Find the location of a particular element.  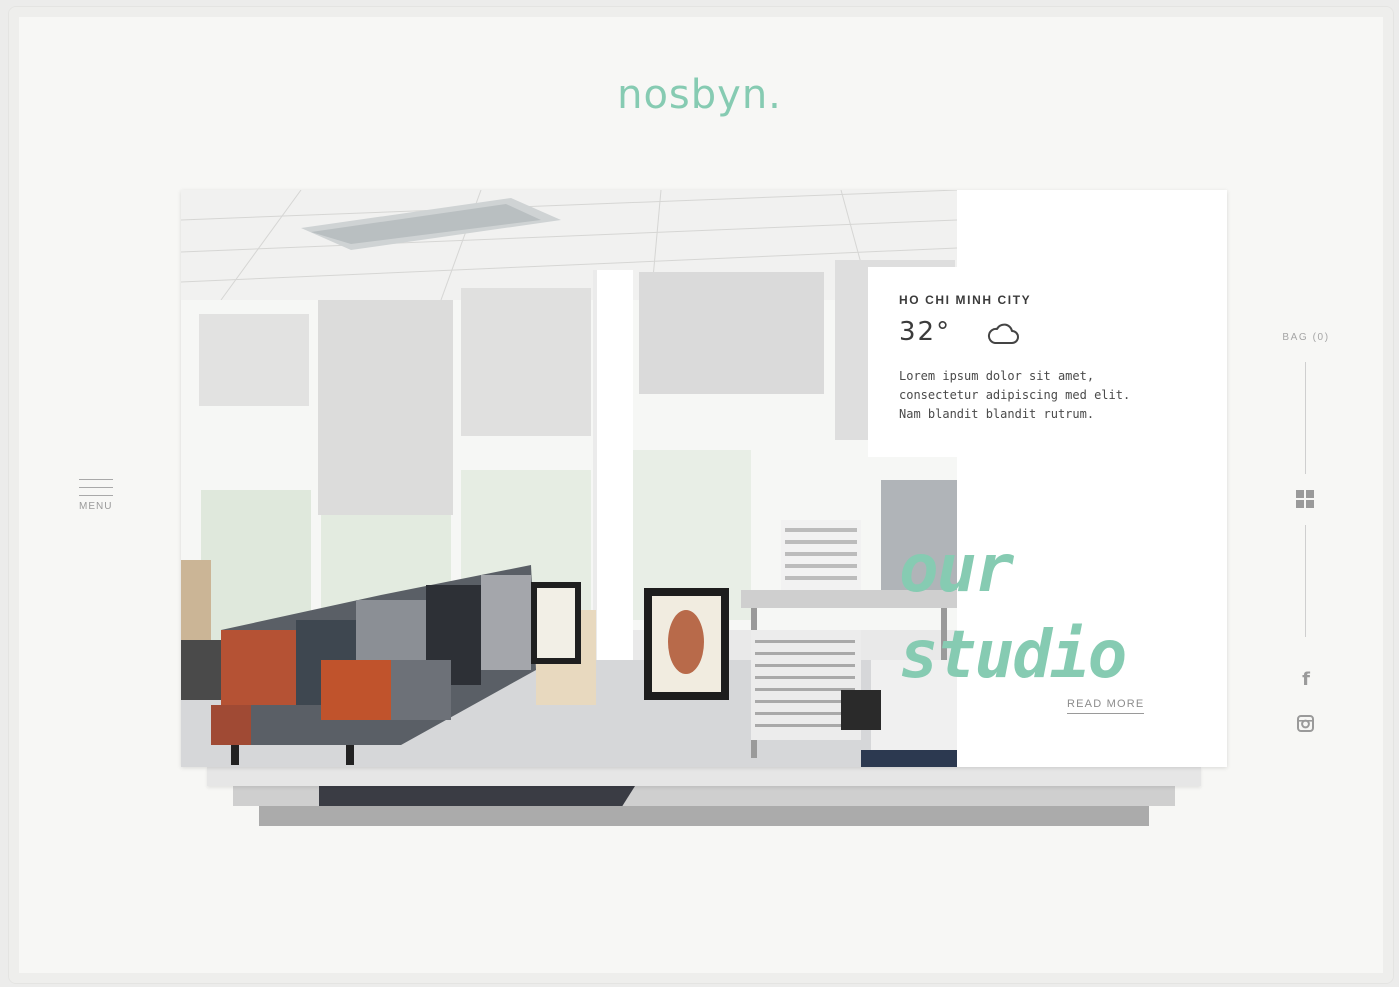

menu-button: MENU is located at coordinates (96, 495).